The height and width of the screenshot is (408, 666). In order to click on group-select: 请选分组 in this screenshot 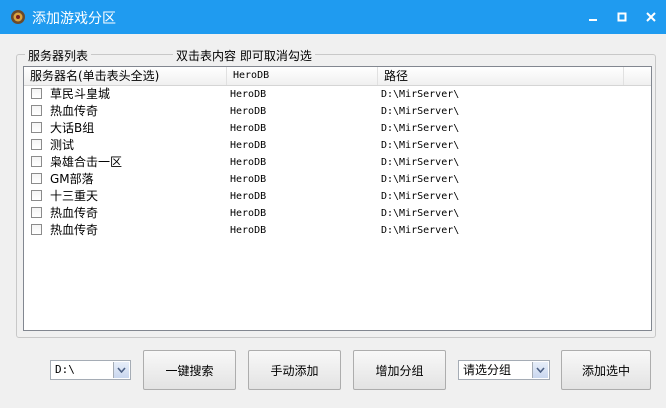, I will do `click(504, 370)`.